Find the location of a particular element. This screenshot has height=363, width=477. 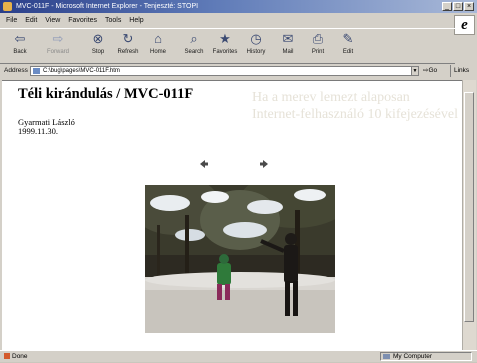

status-bar: Done My Computer is located at coordinates (238, 356).